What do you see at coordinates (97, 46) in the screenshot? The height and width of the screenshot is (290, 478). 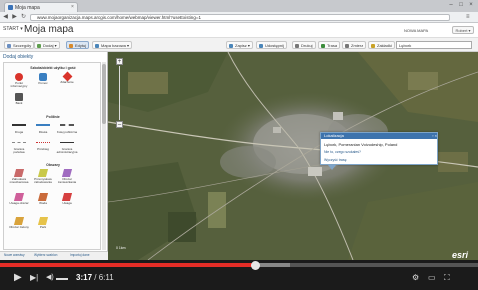 I see `basemap-icon` at bounding box center [97, 46].